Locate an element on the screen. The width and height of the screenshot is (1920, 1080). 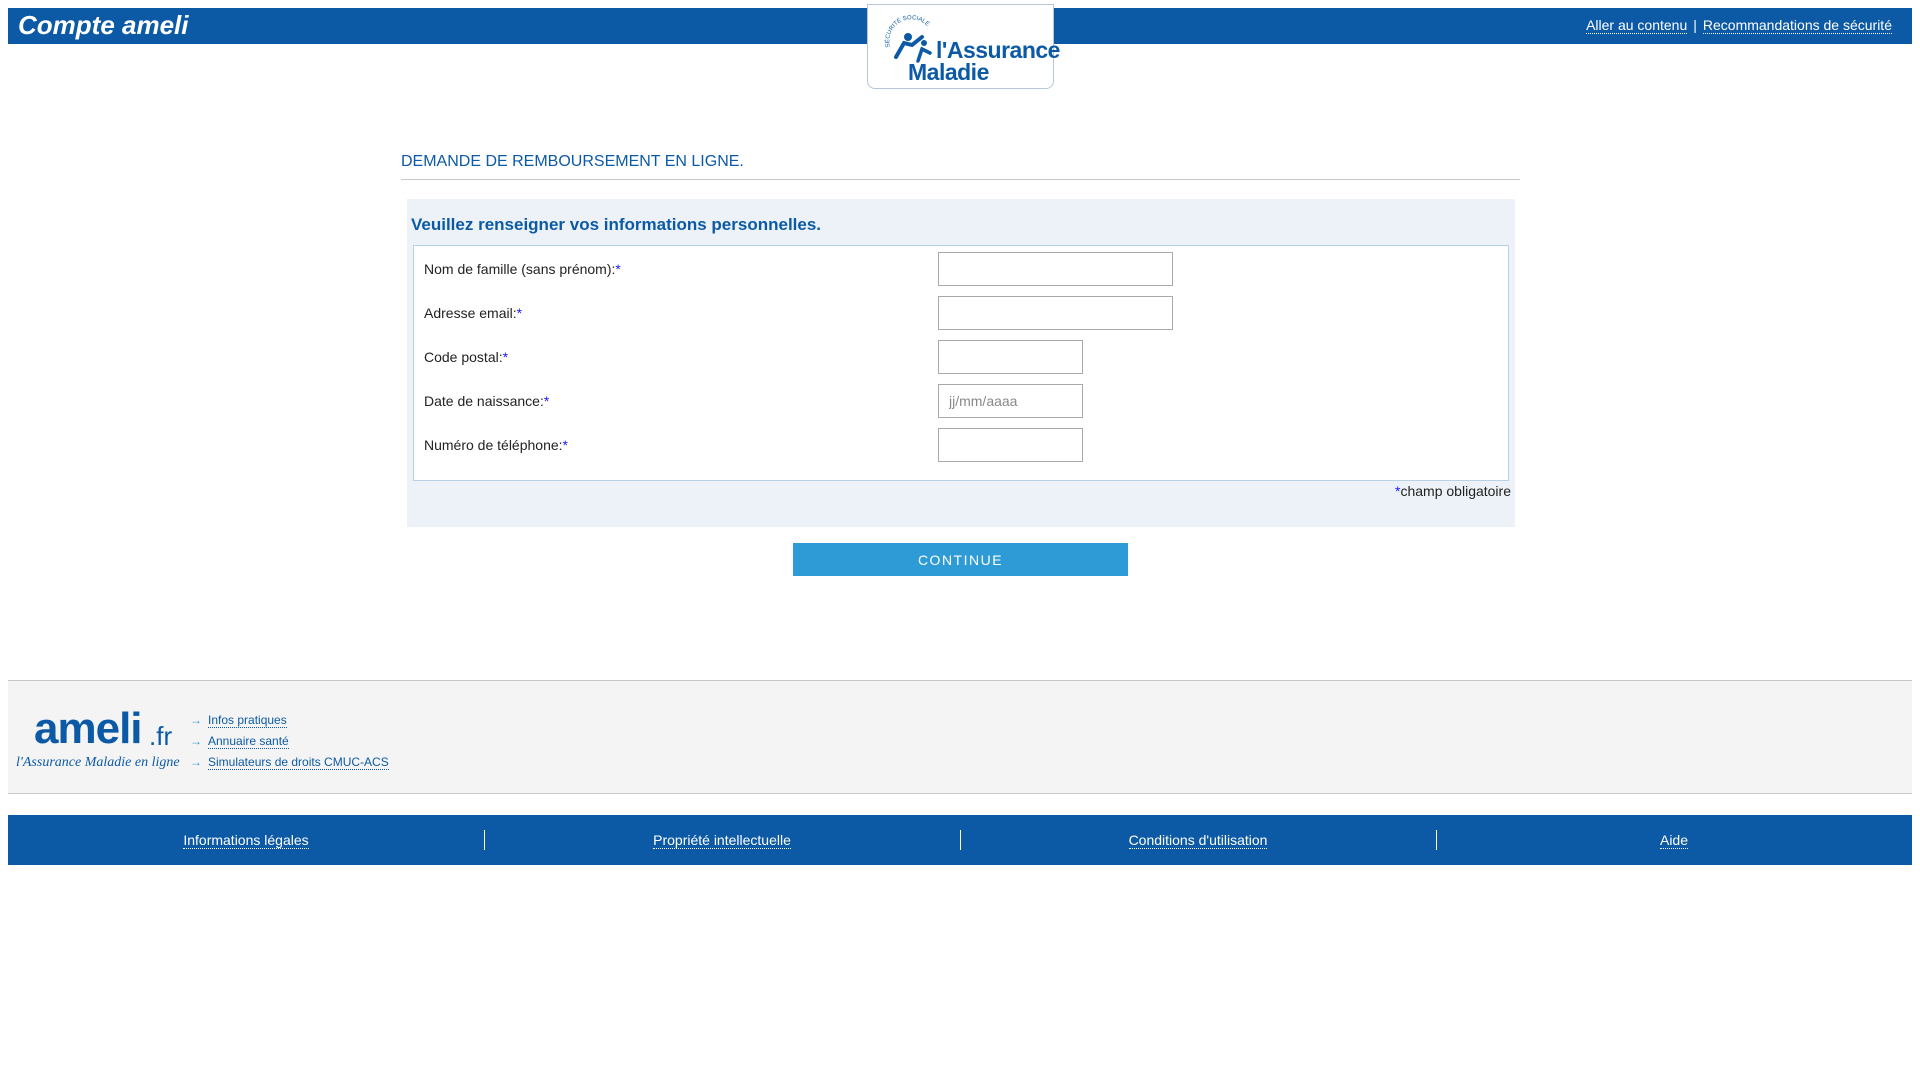
assurance-maladie-logo: SÉCURITÉ SOCIALE l'Assurance Maladie is located at coordinates (963, 46).